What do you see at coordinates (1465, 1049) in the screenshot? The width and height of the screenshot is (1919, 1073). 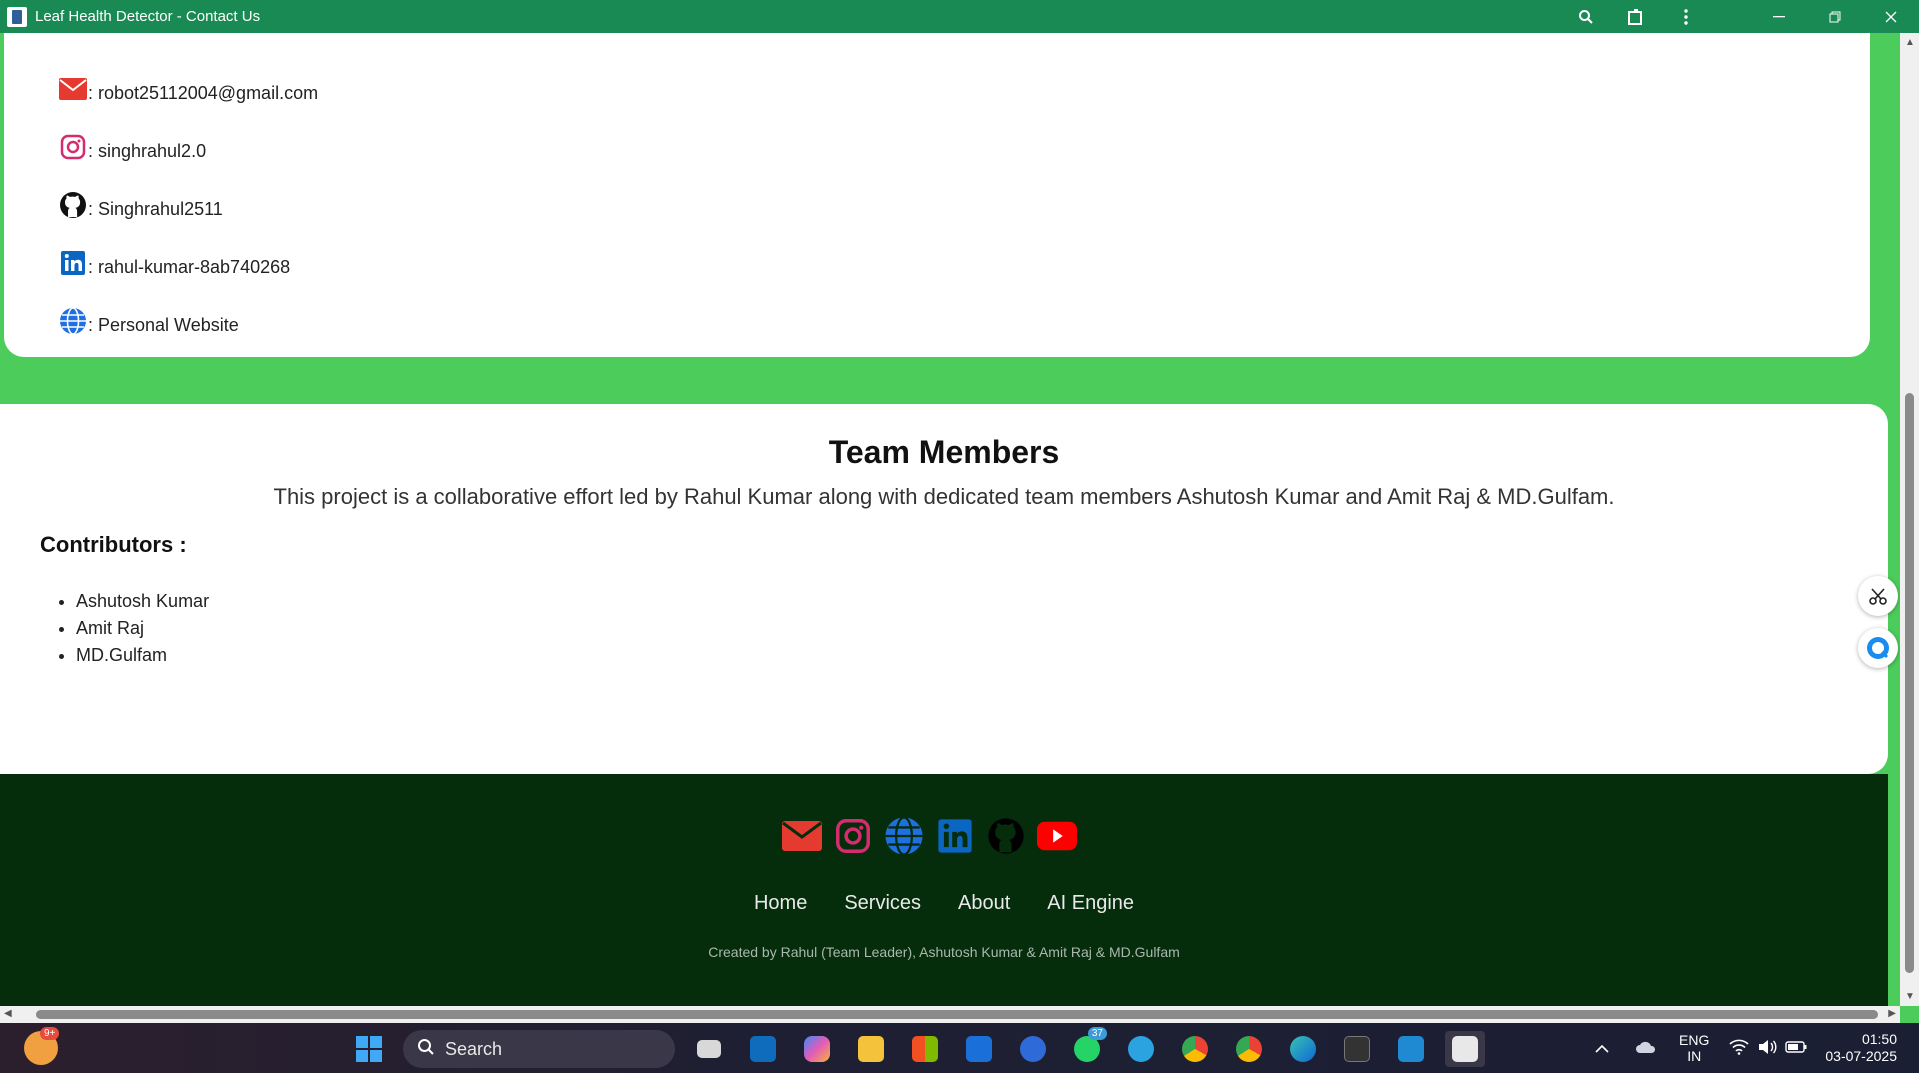 I see `leaf-health-app-icon` at bounding box center [1465, 1049].